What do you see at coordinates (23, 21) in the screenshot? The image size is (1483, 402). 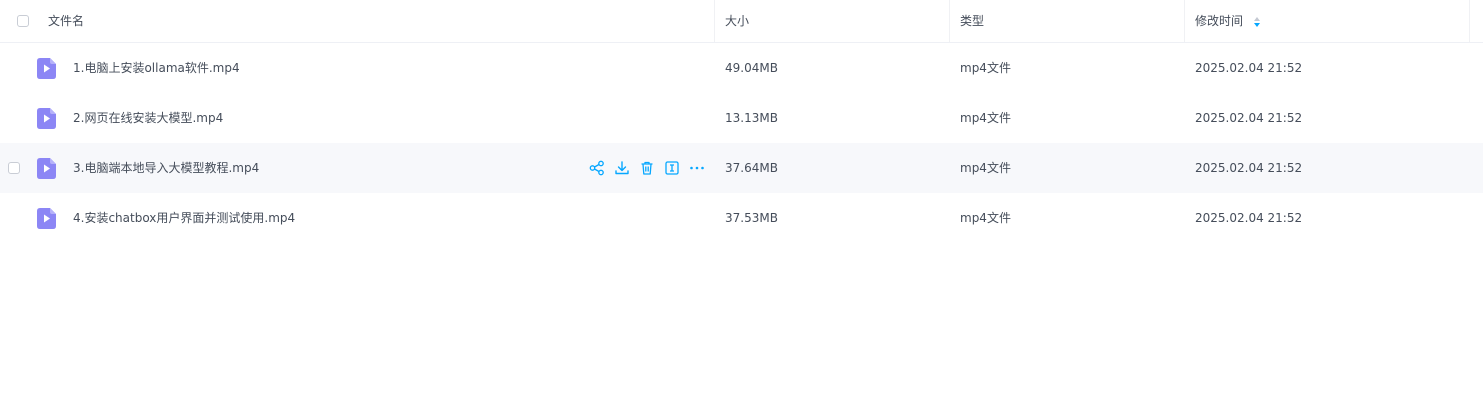 I see `select-all-checkbox` at bounding box center [23, 21].